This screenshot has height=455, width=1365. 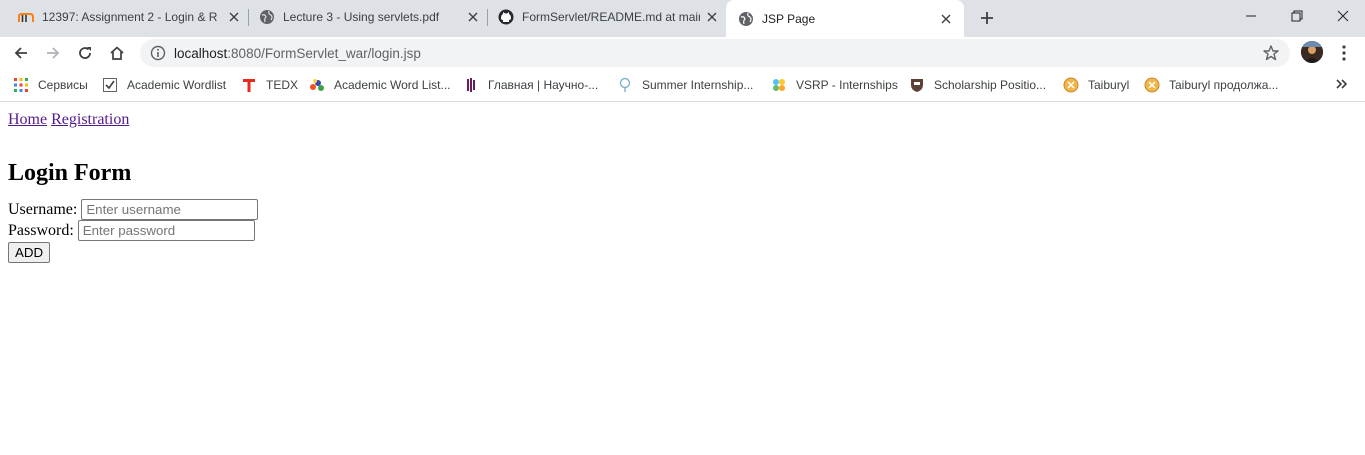 What do you see at coordinates (611, 17) in the screenshot?
I see `tab-title: FormServlet/README.md at mair` at bounding box center [611, 17].